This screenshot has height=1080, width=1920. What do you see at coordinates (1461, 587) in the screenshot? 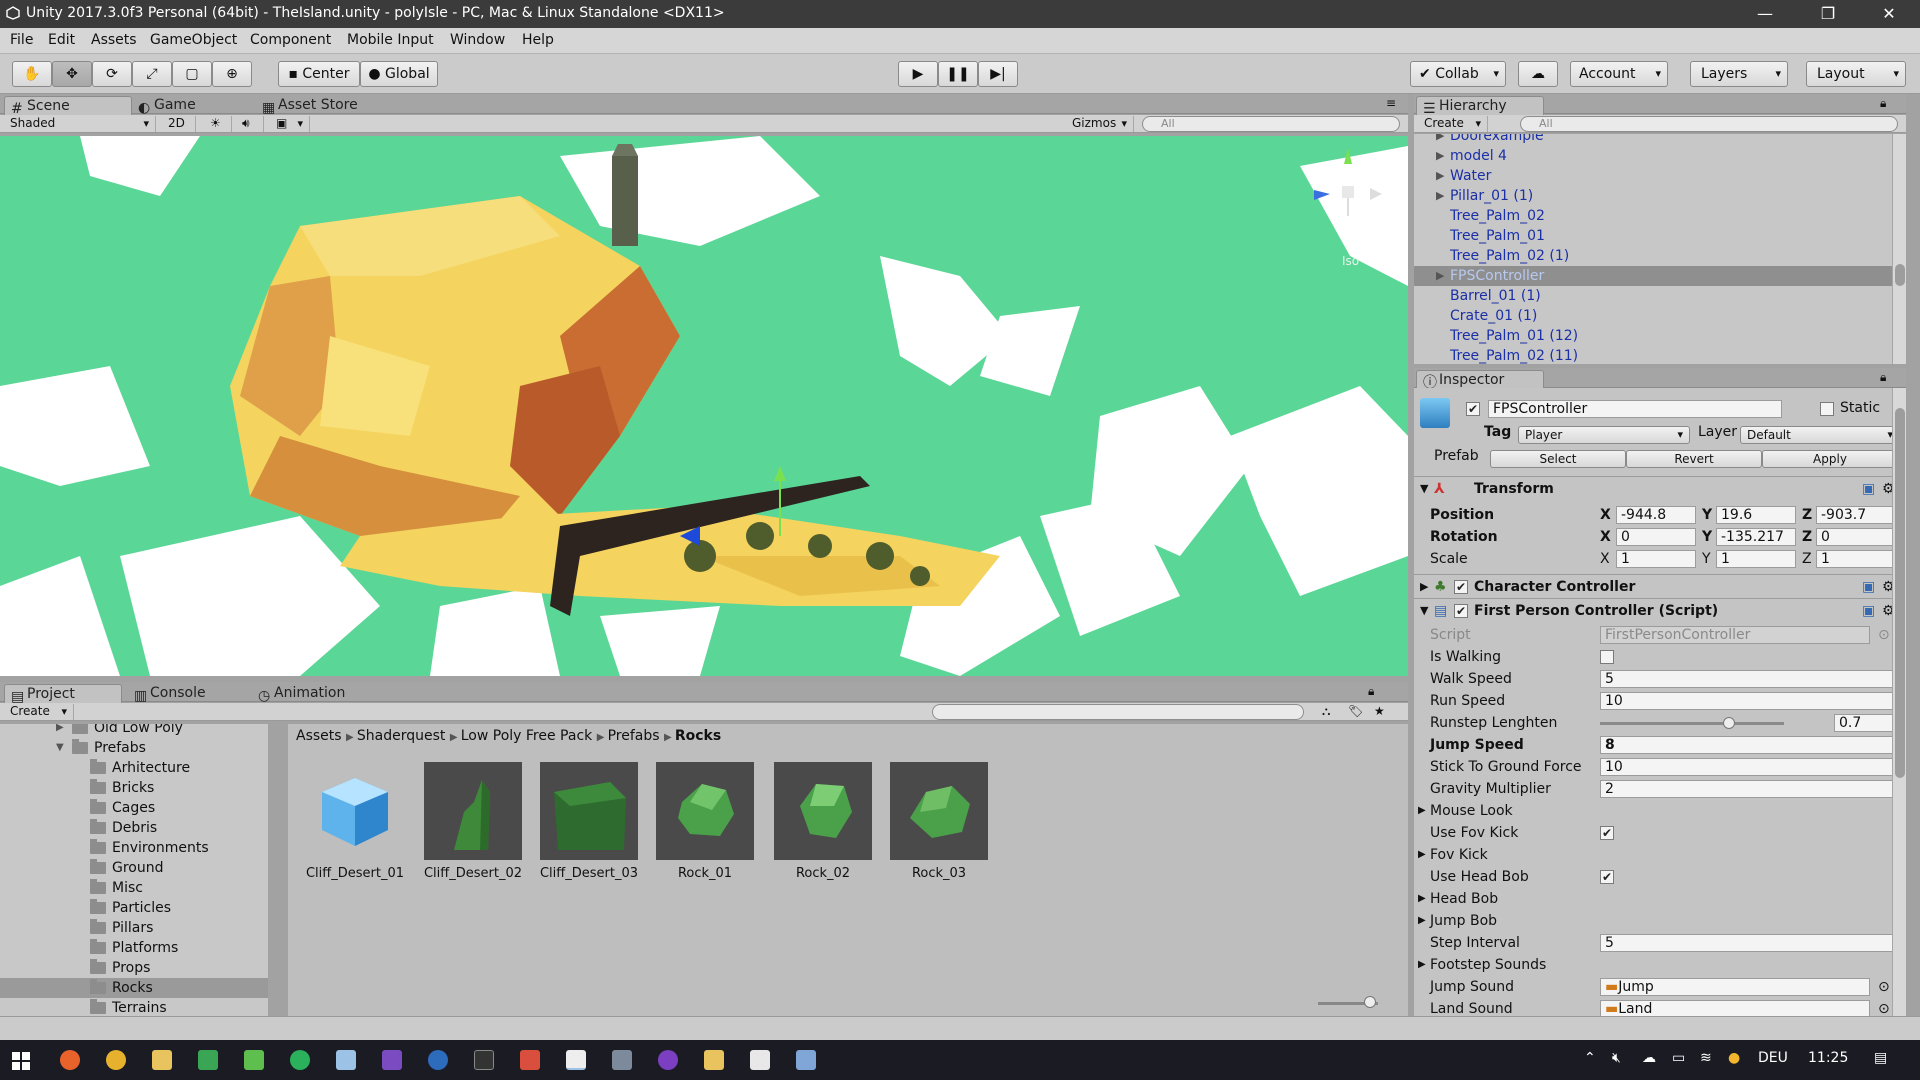
I see `character-controller-checkbox: ✔` at bounding box center [1461, 587].